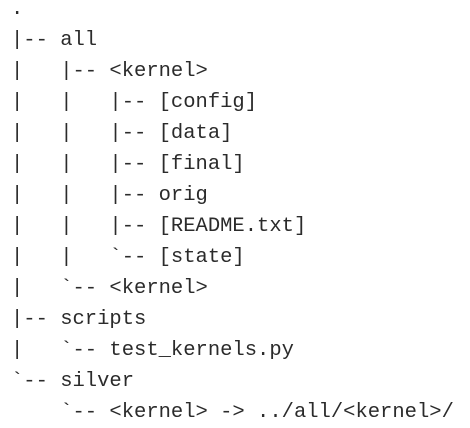 Image resolution: width=470 pixels, height=428 pixels. I want to click on tree-item-state: | | `-- [state], so click(128, 257).